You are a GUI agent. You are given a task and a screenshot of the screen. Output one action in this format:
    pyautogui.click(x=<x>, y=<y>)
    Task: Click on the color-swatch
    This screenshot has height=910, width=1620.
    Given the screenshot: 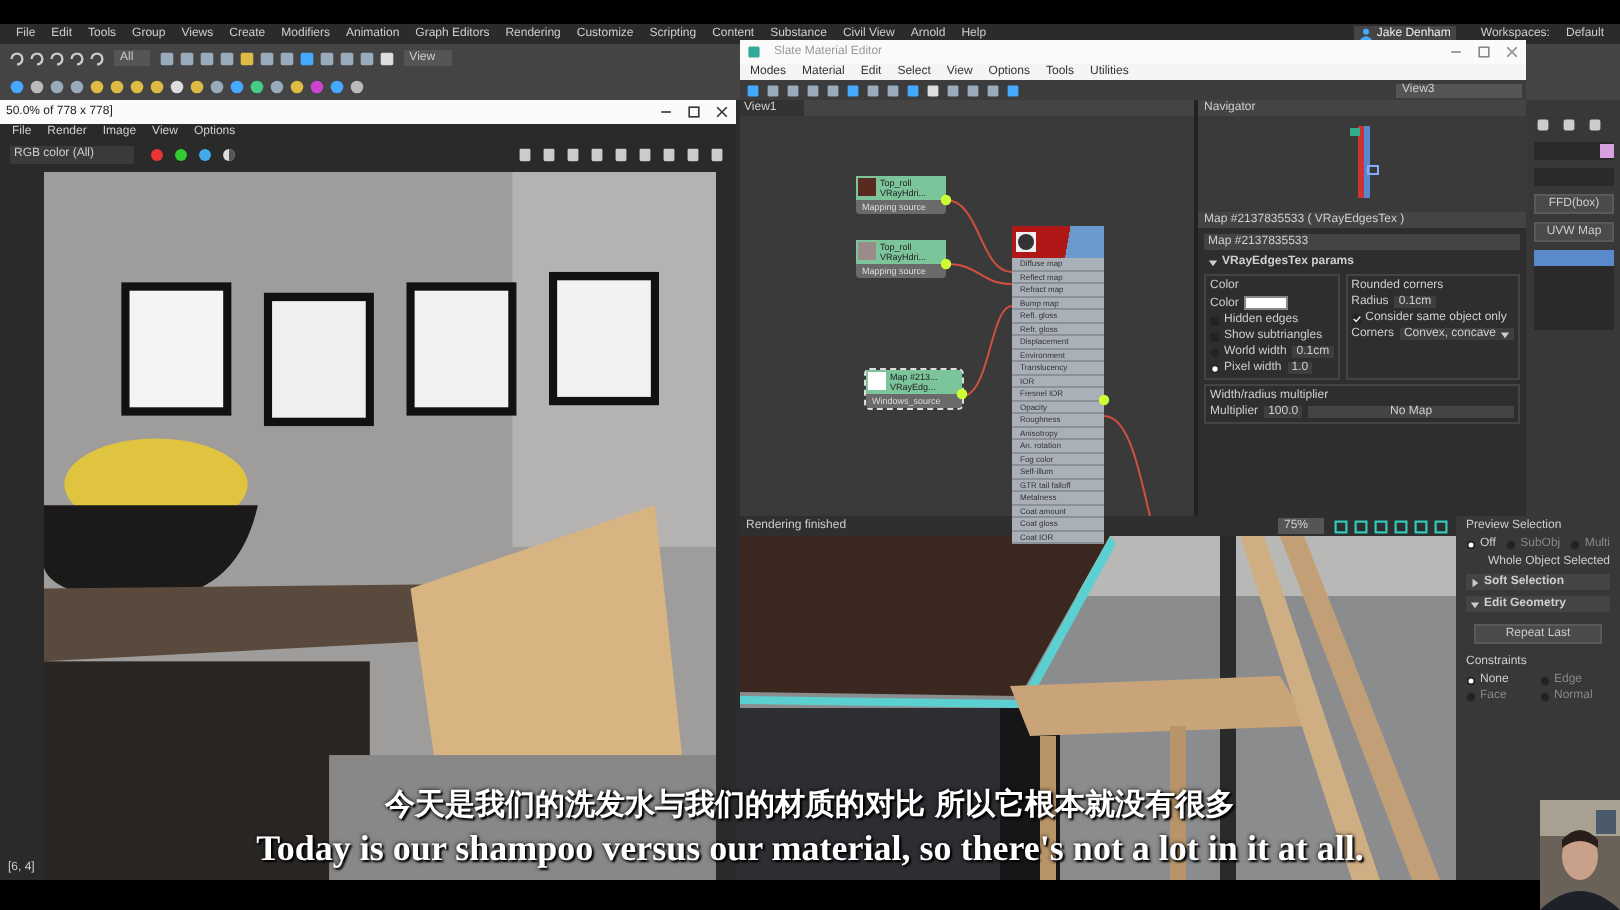 What is the action you would take?
    pyautogui.click(x=1266, y=303)
    